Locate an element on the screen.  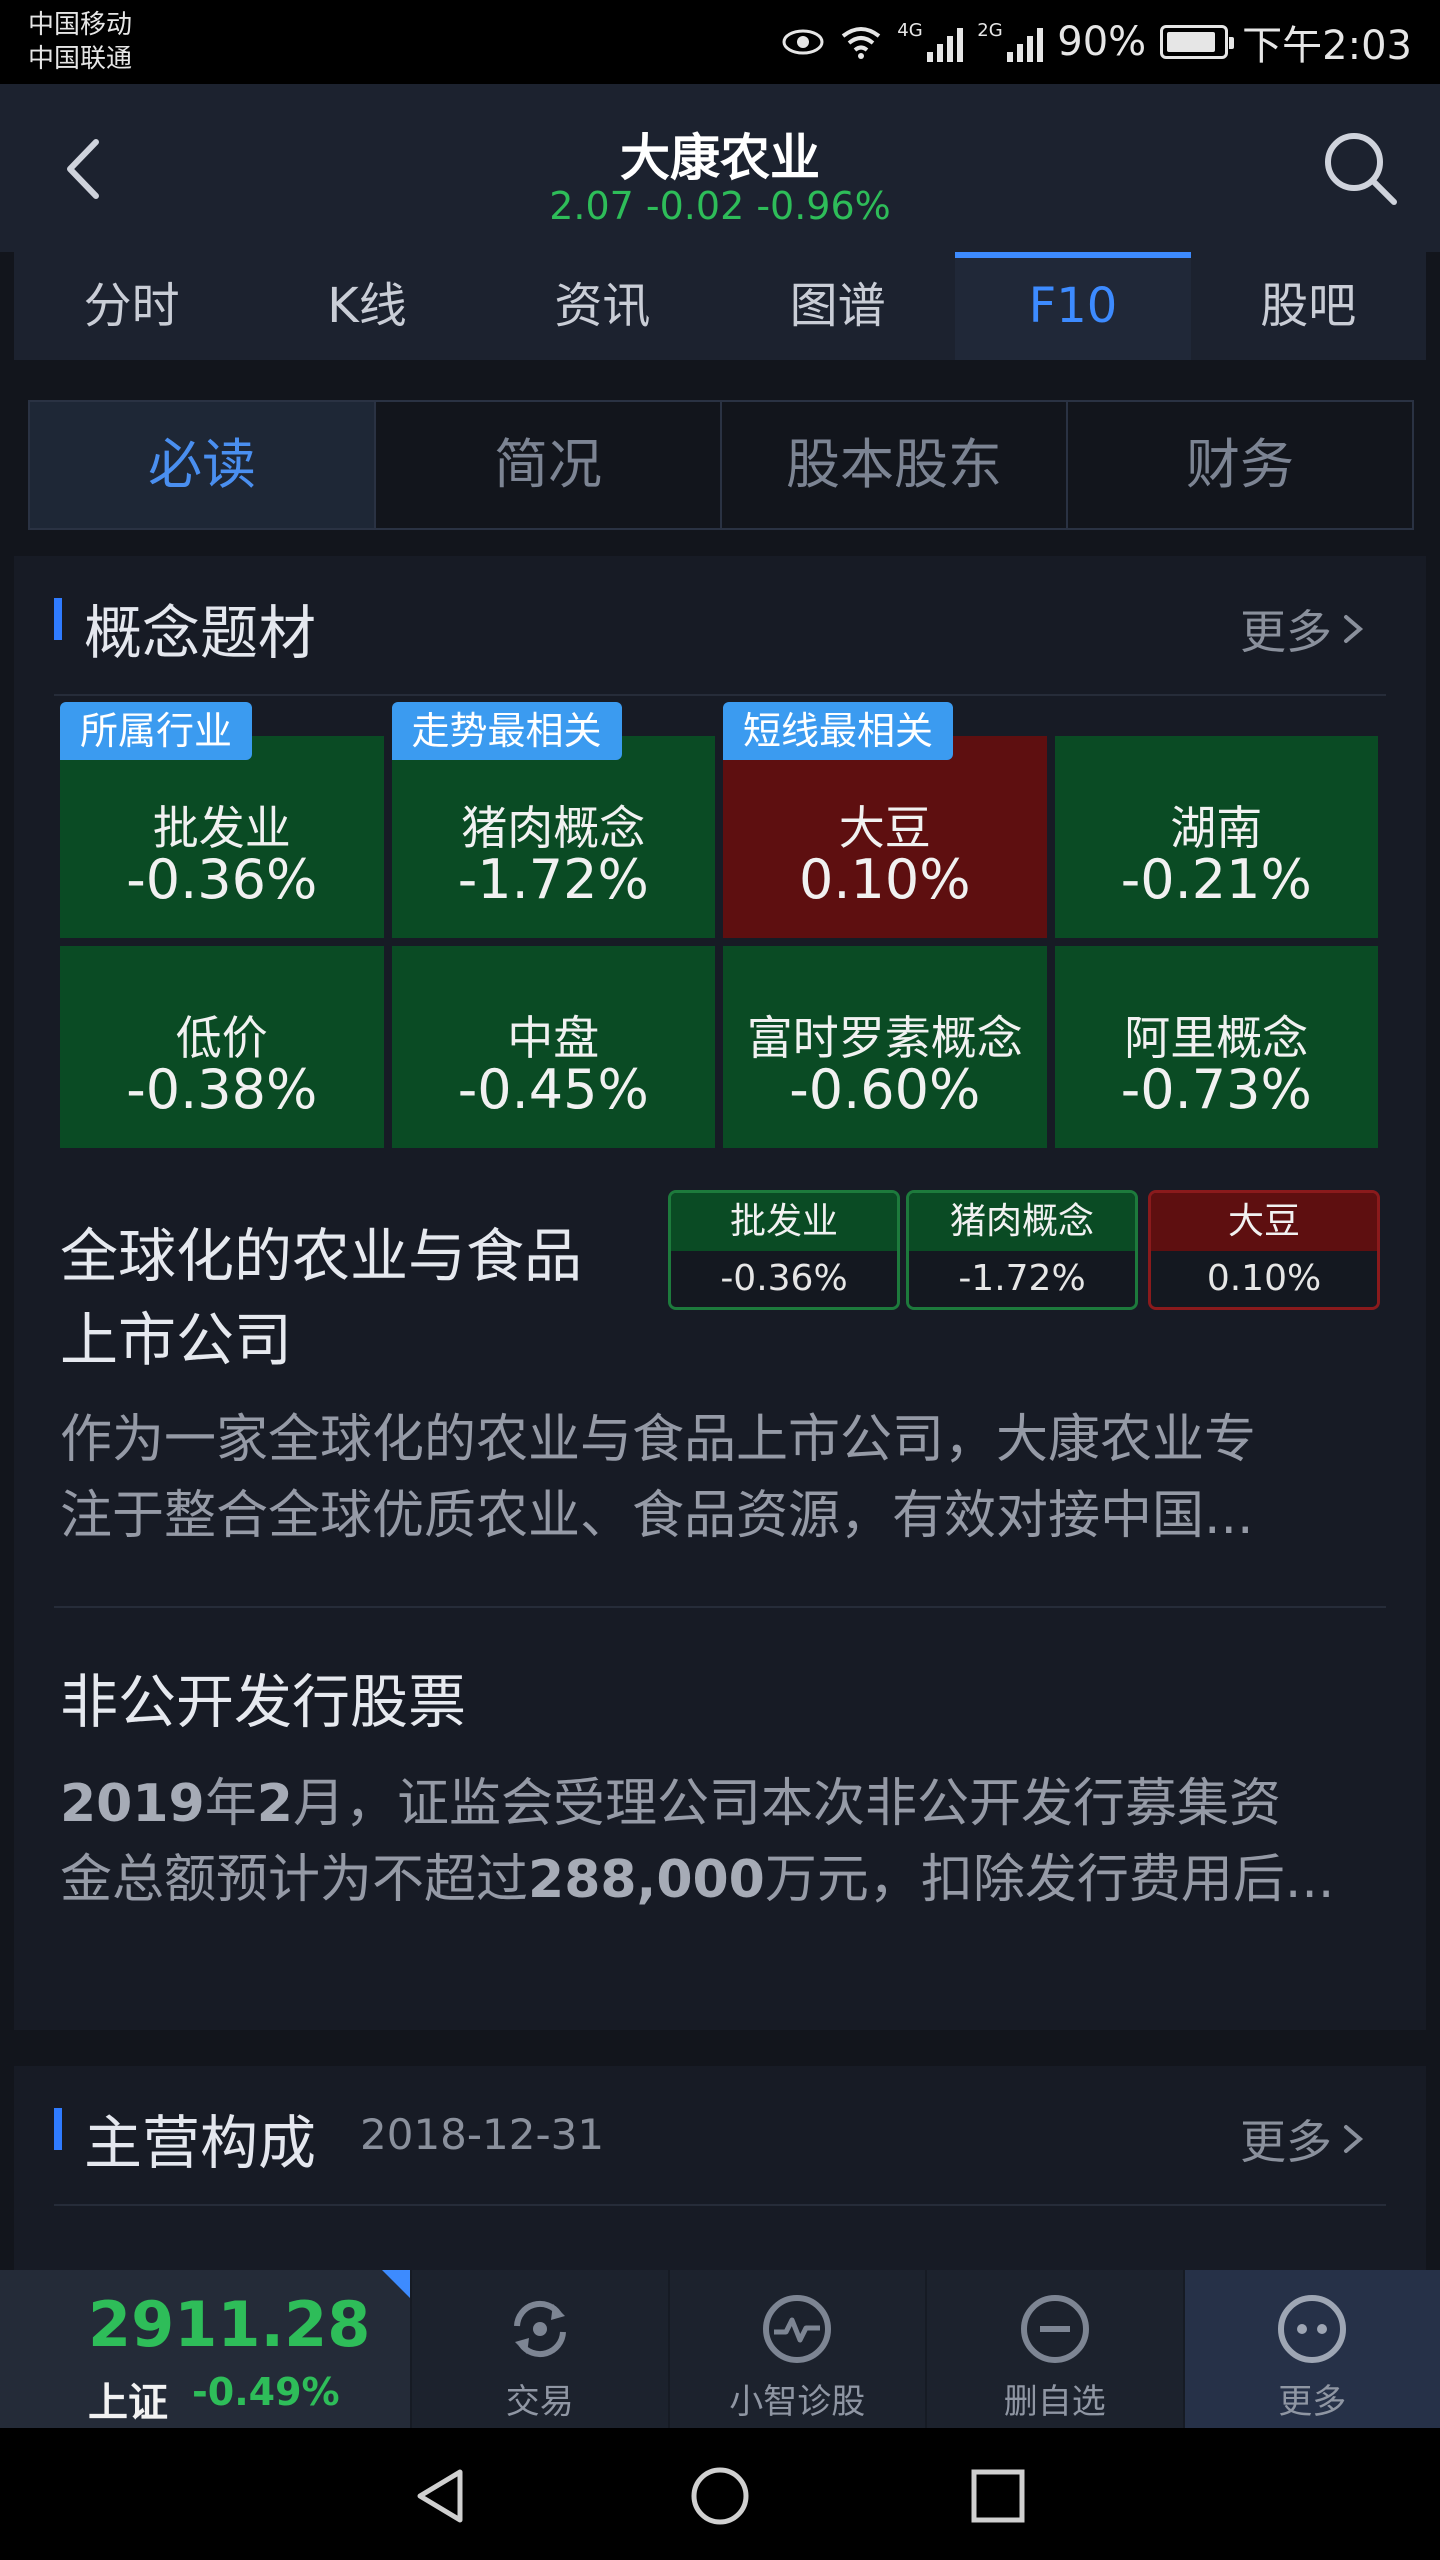
button-label: 删自选 is located at coordinates (1054, 2402).